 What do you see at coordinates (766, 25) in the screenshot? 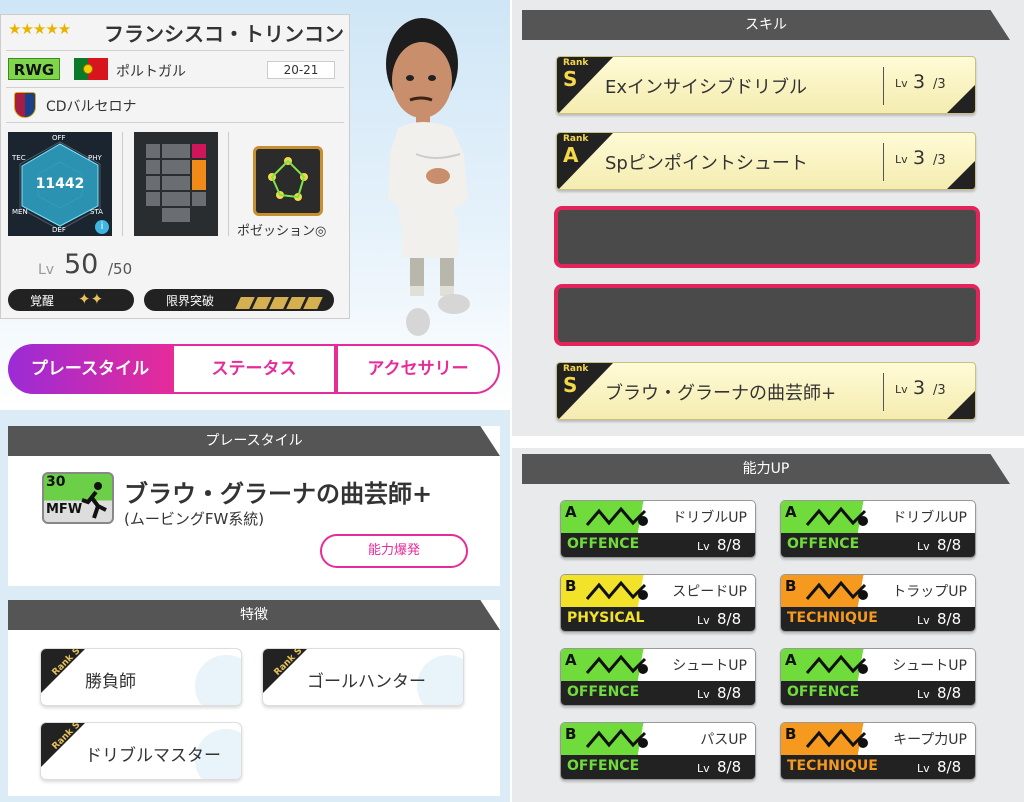
I see `skills-header: スキル` at bounding box center [766, 25].